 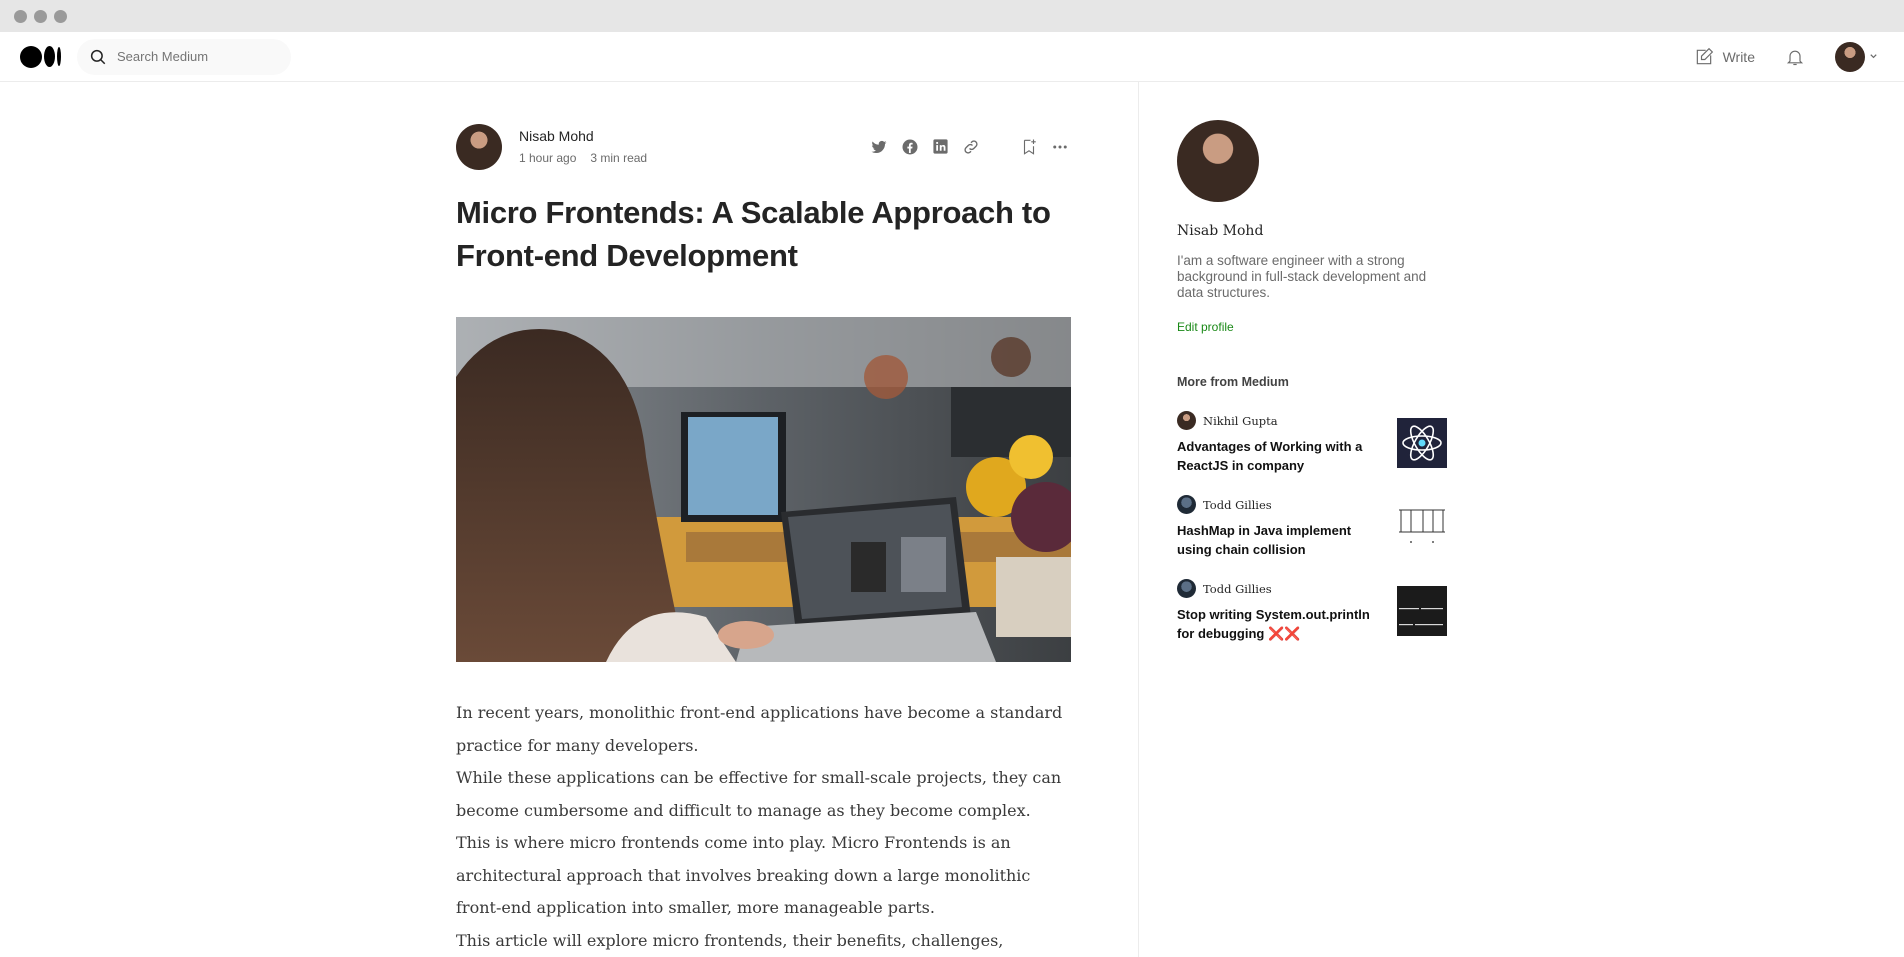 I want to click on twitter-icon, so click(x=879, y=147).